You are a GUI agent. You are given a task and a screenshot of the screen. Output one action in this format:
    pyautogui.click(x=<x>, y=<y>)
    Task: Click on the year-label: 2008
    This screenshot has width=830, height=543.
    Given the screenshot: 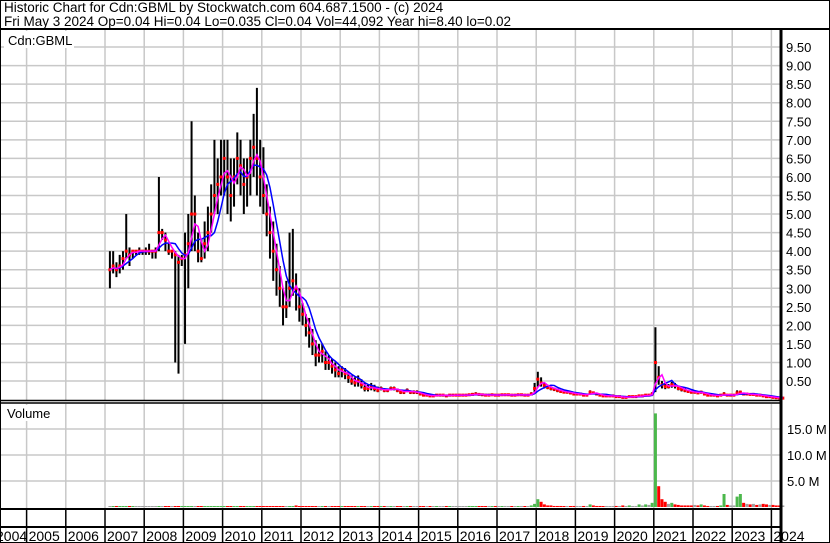 What is the action you would take?
    pyautogui.click(x=161, y=535)
    